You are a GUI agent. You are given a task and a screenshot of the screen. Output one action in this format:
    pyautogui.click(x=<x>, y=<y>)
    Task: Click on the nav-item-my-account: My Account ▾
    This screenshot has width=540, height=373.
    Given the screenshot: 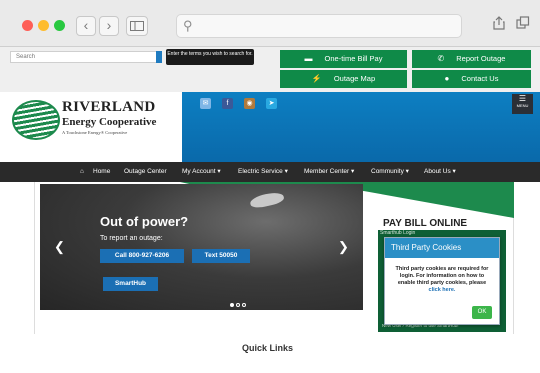 What is the action you would take?
    pyautogui.click(x=201, y=172)
    